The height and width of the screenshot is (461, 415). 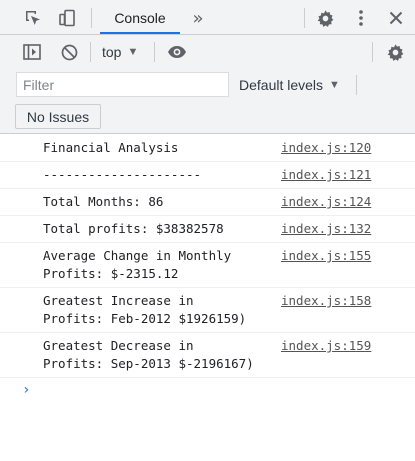 What do you see at coordinates (69, 52) in the screenshot?
I see `clear-console-icon` at bounding box center [69, 52].